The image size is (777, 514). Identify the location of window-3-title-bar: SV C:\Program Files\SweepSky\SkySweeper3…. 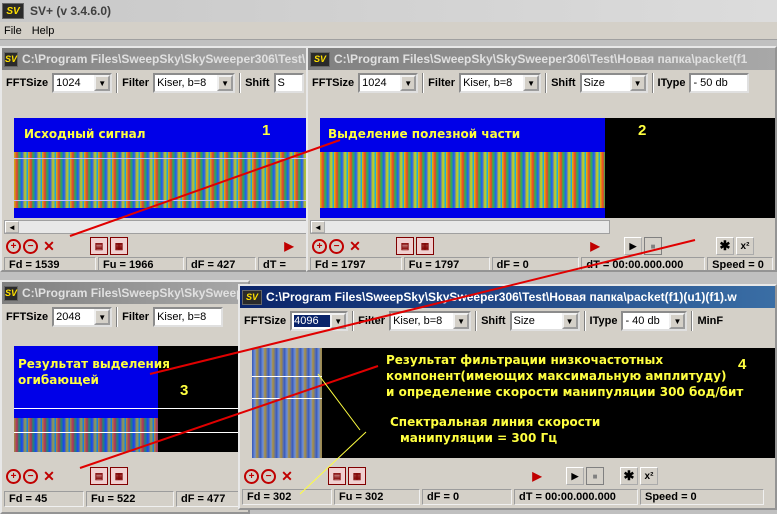
(125, 293).